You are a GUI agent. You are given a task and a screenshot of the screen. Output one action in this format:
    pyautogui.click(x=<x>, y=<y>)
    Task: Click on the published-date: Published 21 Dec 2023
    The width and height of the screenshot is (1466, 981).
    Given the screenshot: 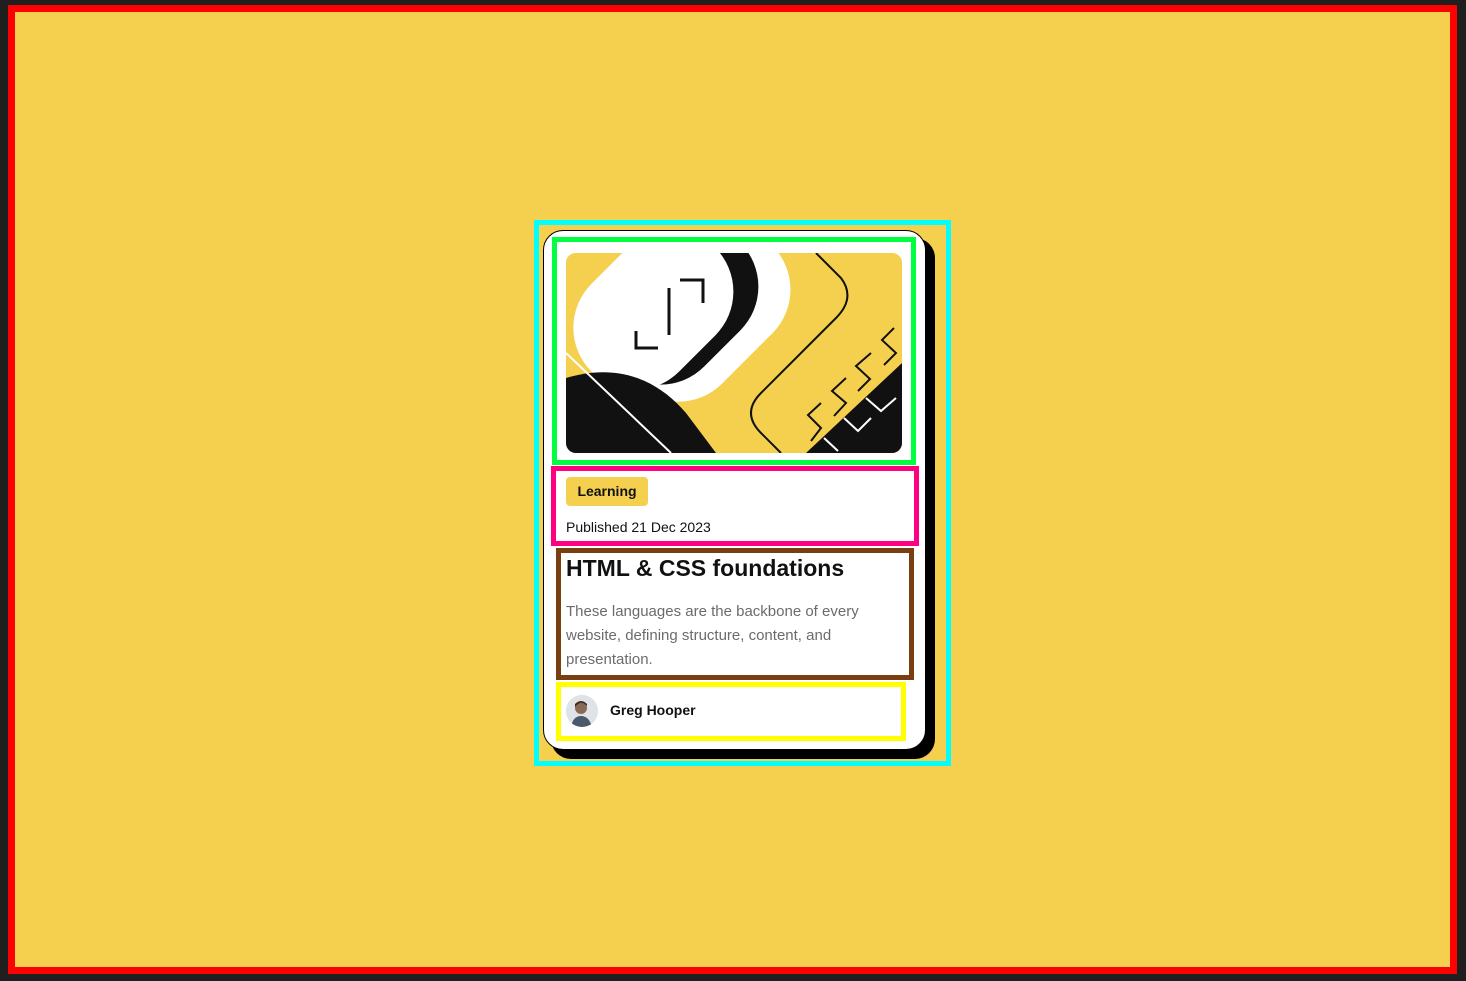 What is the action you would take?
    pyautogui.click(x=638, y=527)
    